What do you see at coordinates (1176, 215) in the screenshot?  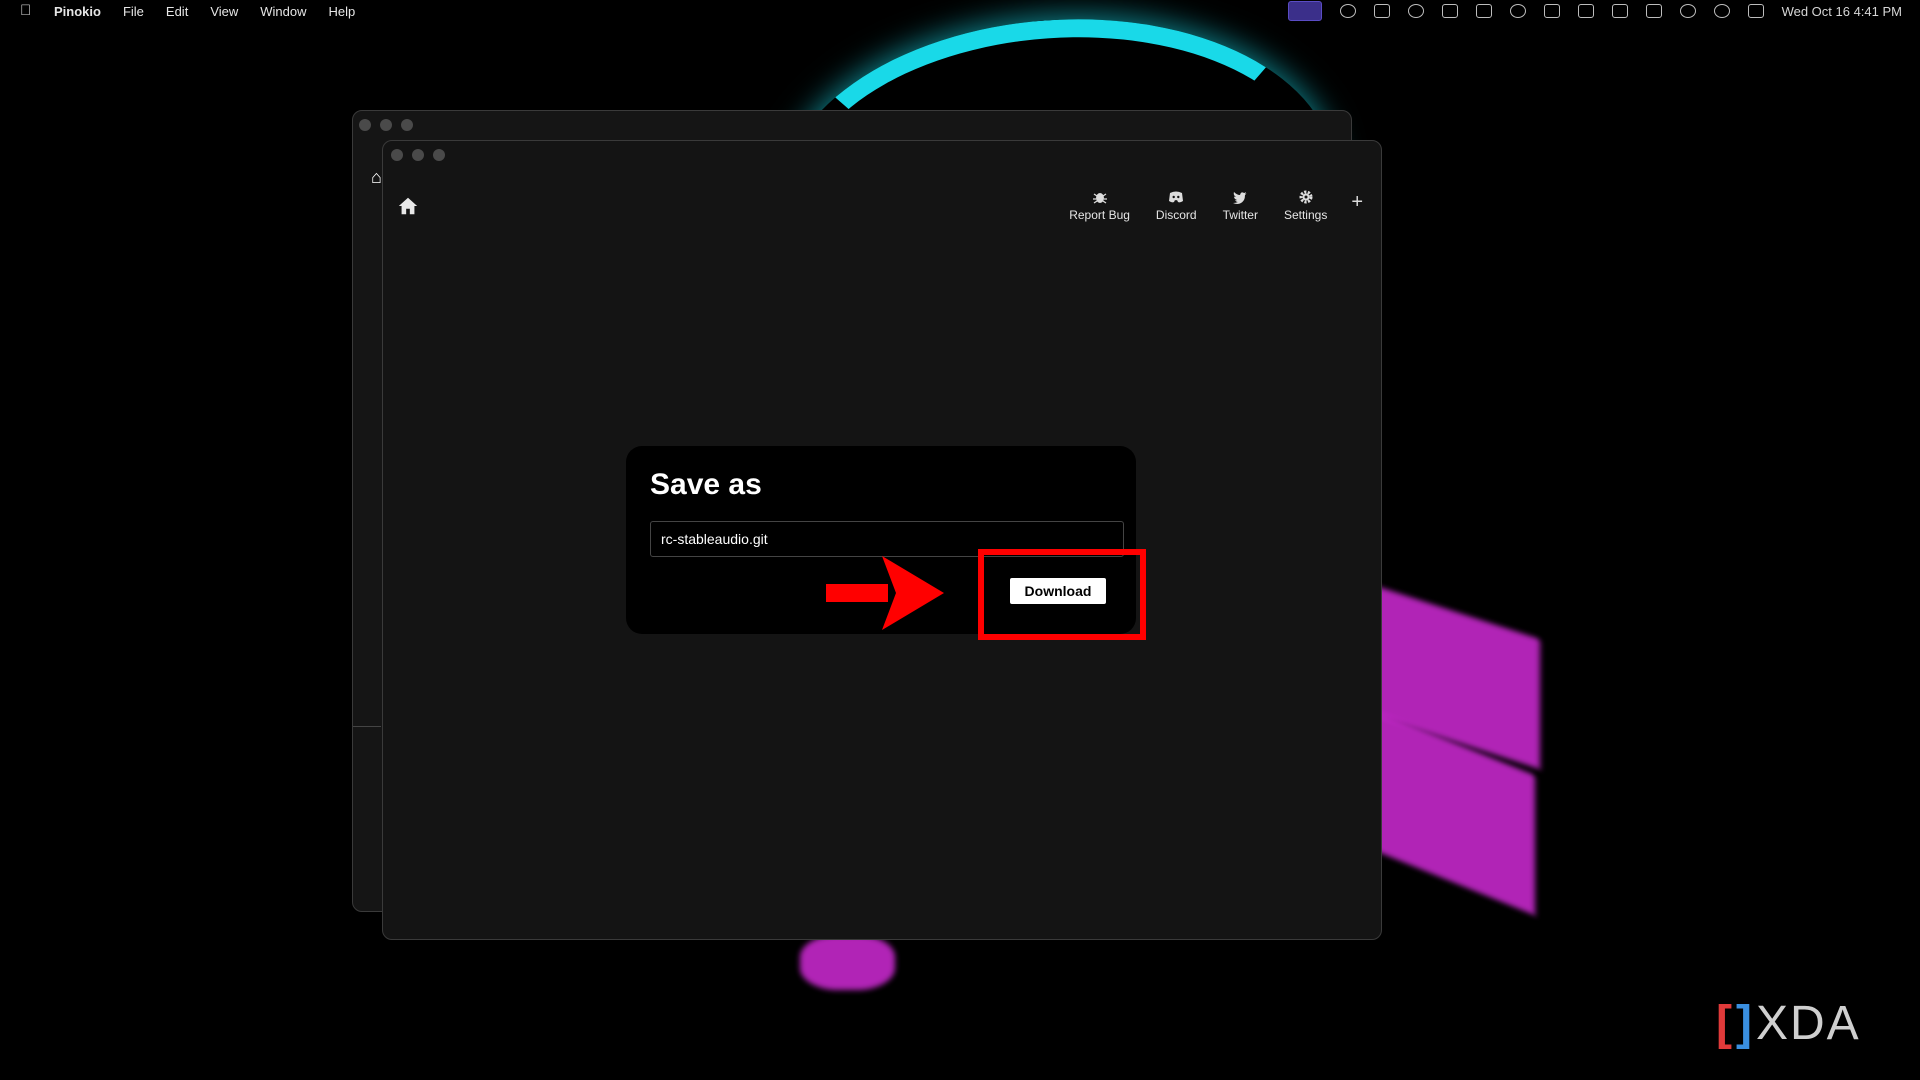 I see `discord-label: Discord` at bounding box center [1176, 215].